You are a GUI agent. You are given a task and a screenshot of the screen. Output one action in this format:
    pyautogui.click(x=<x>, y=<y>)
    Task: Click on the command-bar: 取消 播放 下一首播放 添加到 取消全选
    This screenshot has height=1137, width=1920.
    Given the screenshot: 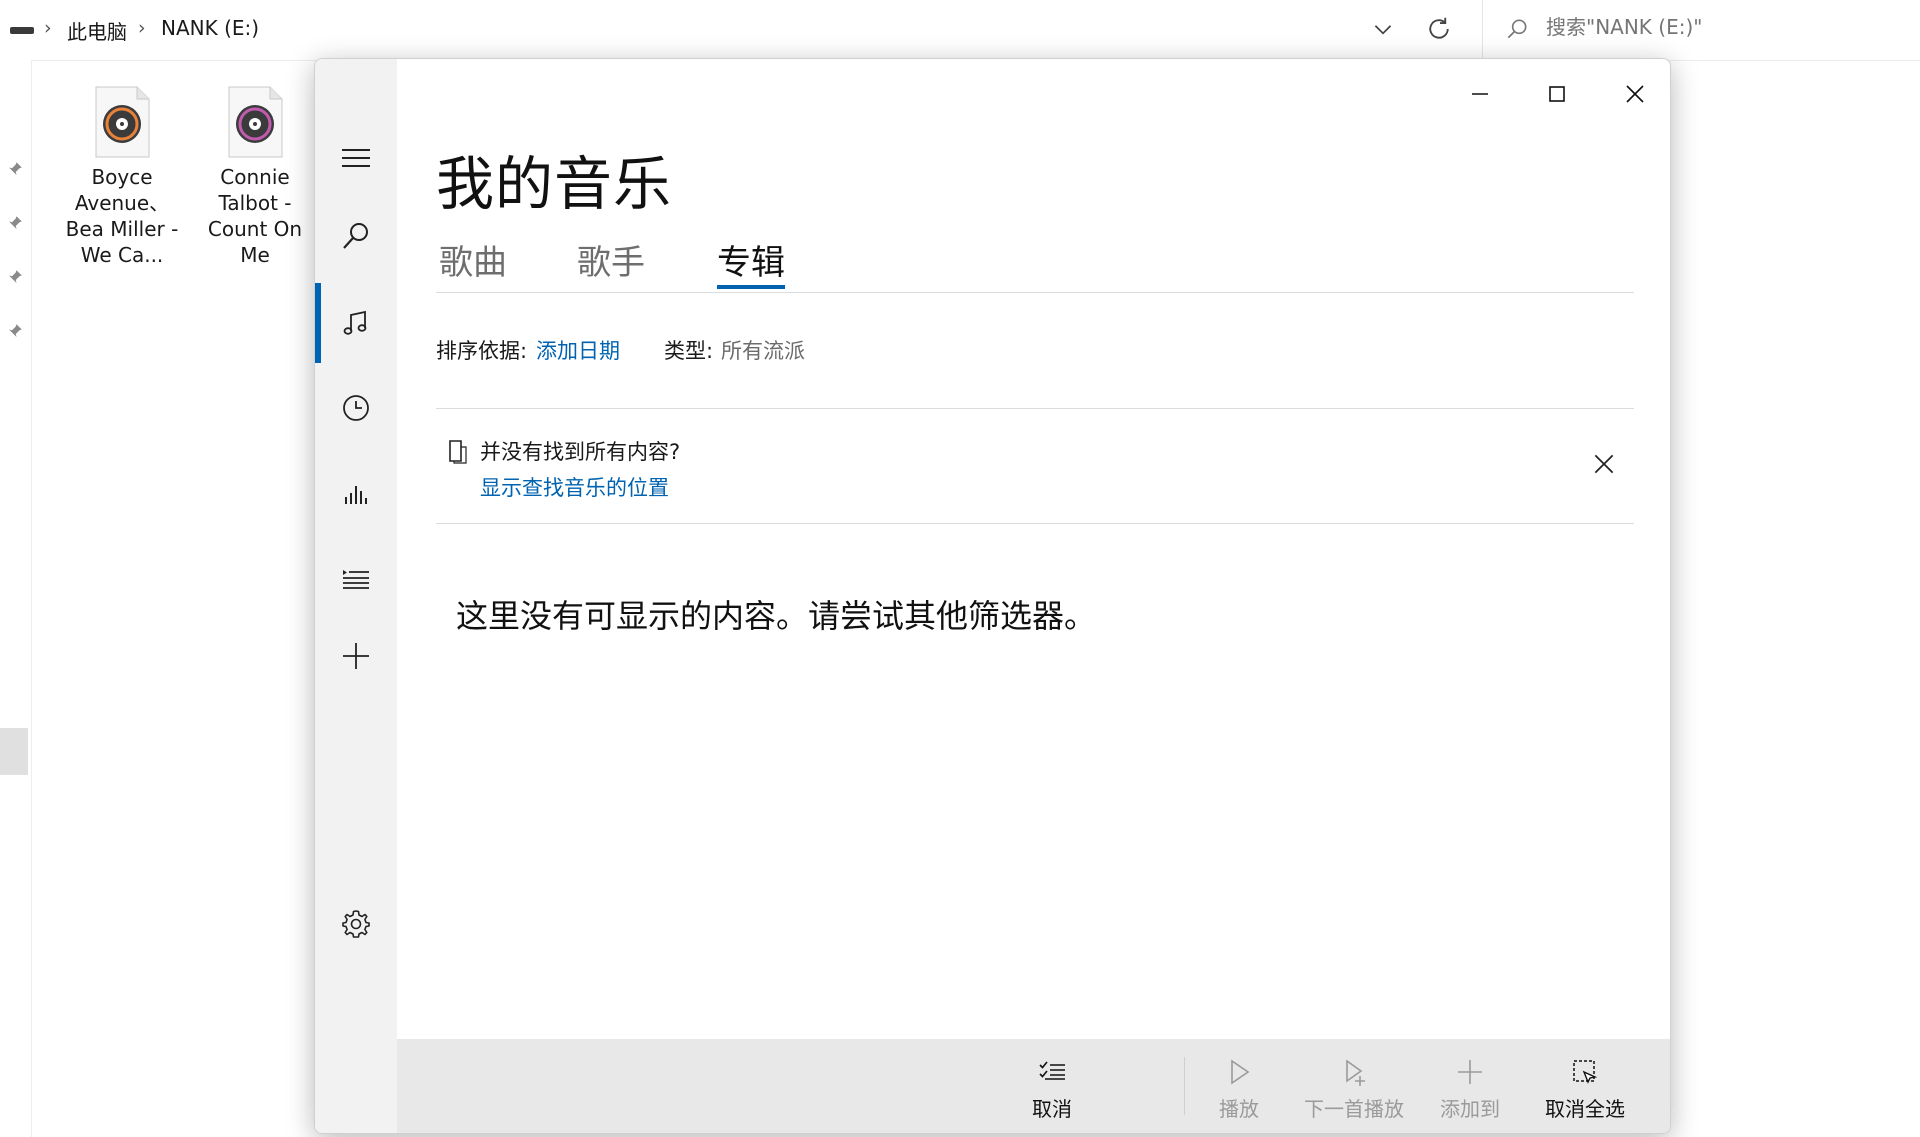 What is the action you would take?
    pyautogui.click(x=1033, y=1086)
    